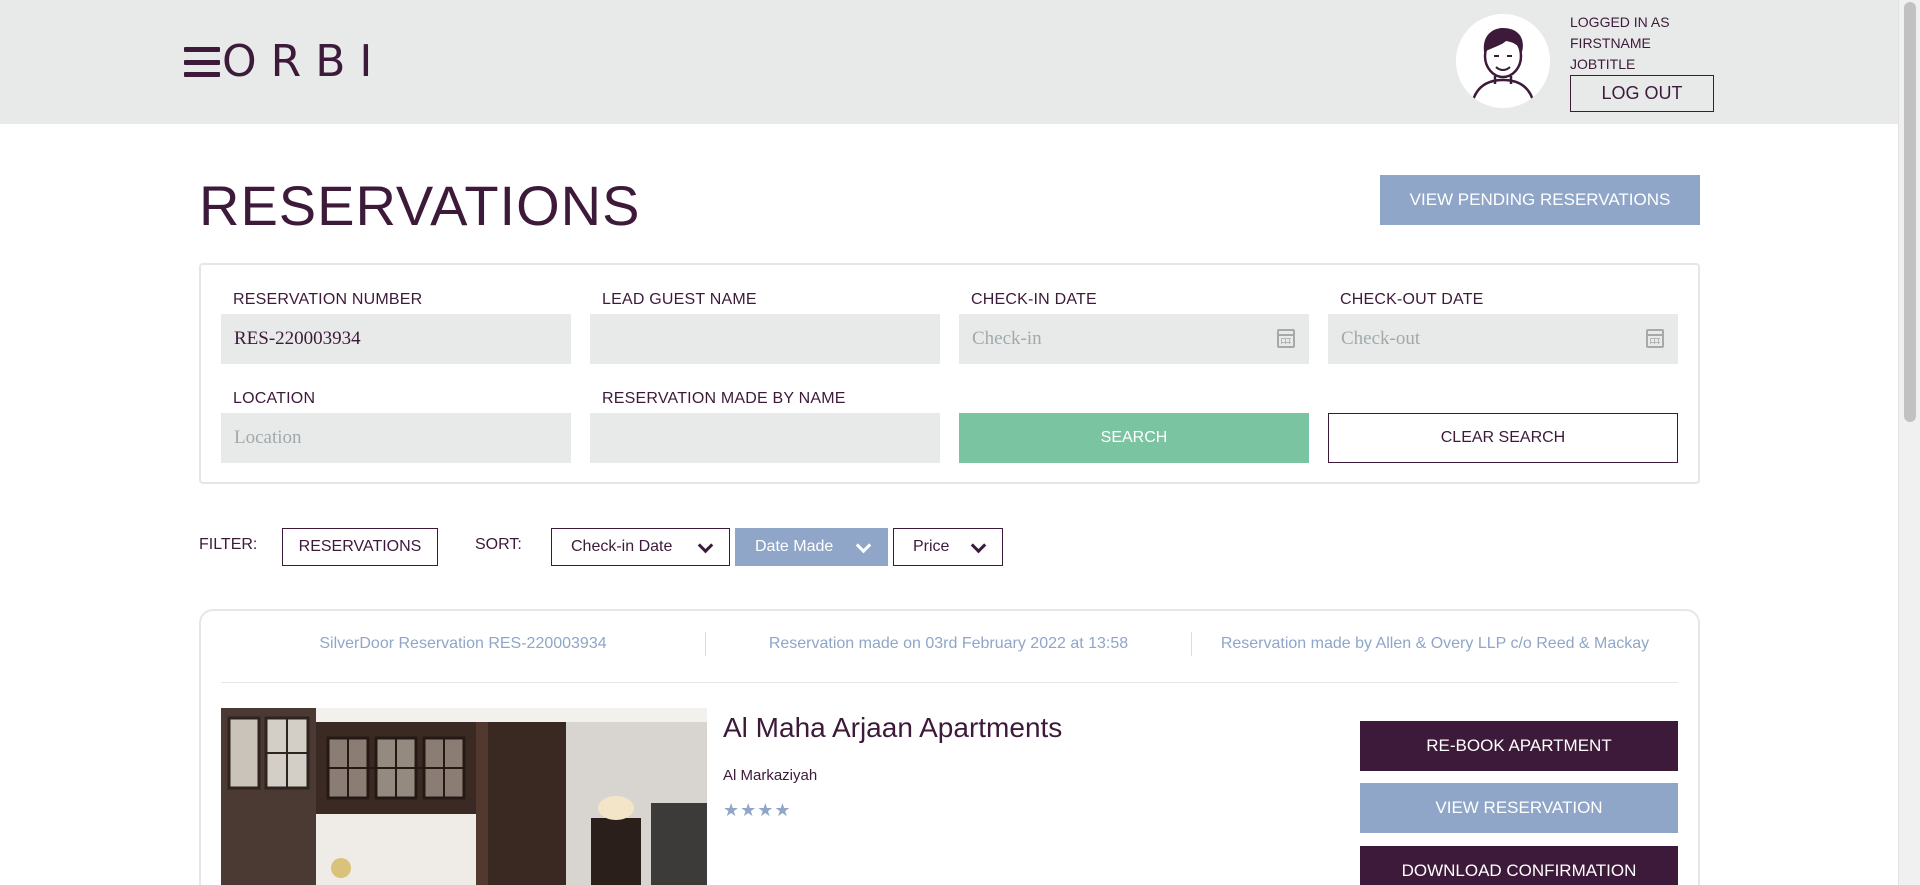 This screenshot has width=1920, height=885. Describe the element at coordinates (274, 398) in the screenshot. I see `location-label: LOCATION` at that location.